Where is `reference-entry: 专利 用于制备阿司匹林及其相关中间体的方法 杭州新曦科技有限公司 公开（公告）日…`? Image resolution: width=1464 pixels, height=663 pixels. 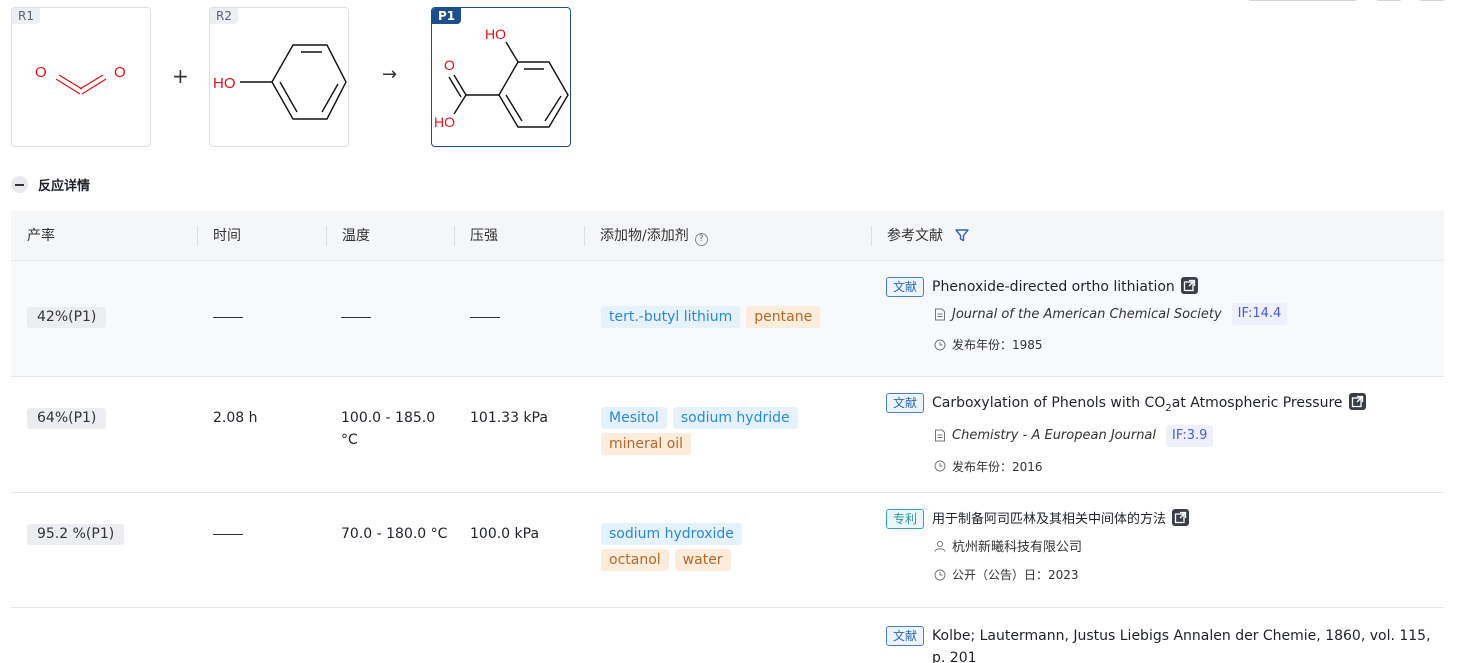
reference-entry: 专利 用于制备阿司匹林及其相关中间体的方法 杭州新曦科技有限公司 公开（公告）日… is located at coordinates (1161, 545).